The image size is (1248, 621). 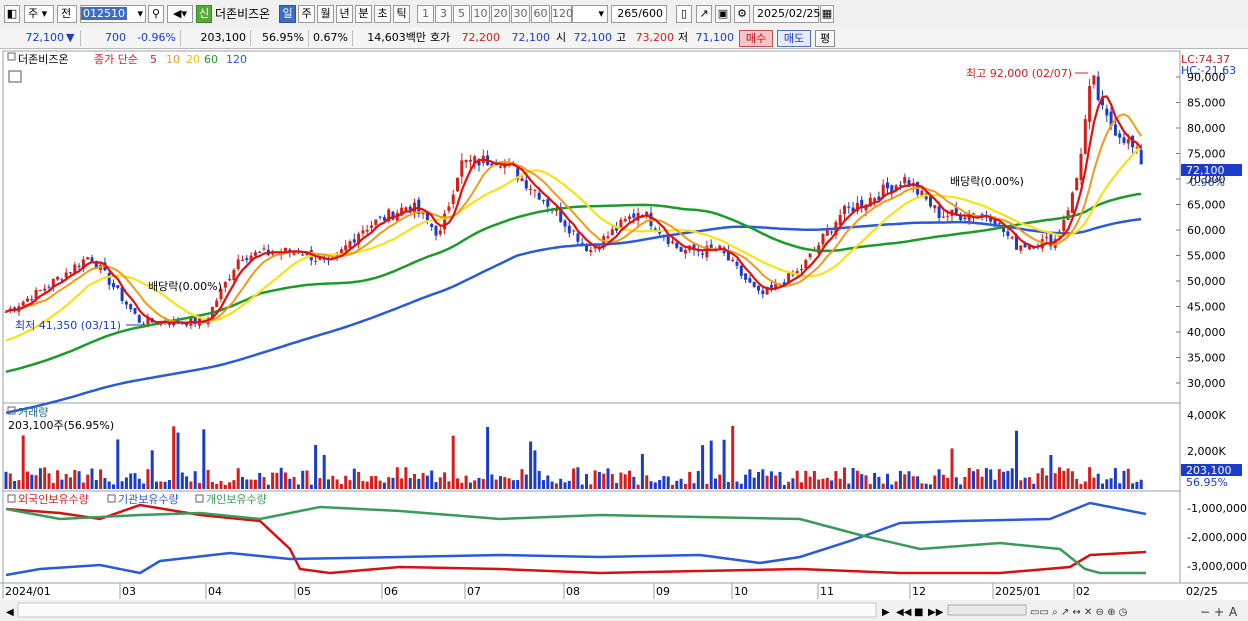 What do you see at coordinates (67, 14) in the screenshot?
I see `scope-select: 전` at bounding box center [67, 14].